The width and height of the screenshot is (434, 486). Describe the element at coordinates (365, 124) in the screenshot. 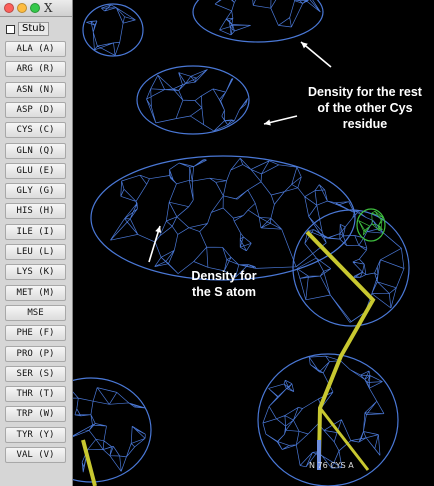

I see `annotation-line: residue` at that location.